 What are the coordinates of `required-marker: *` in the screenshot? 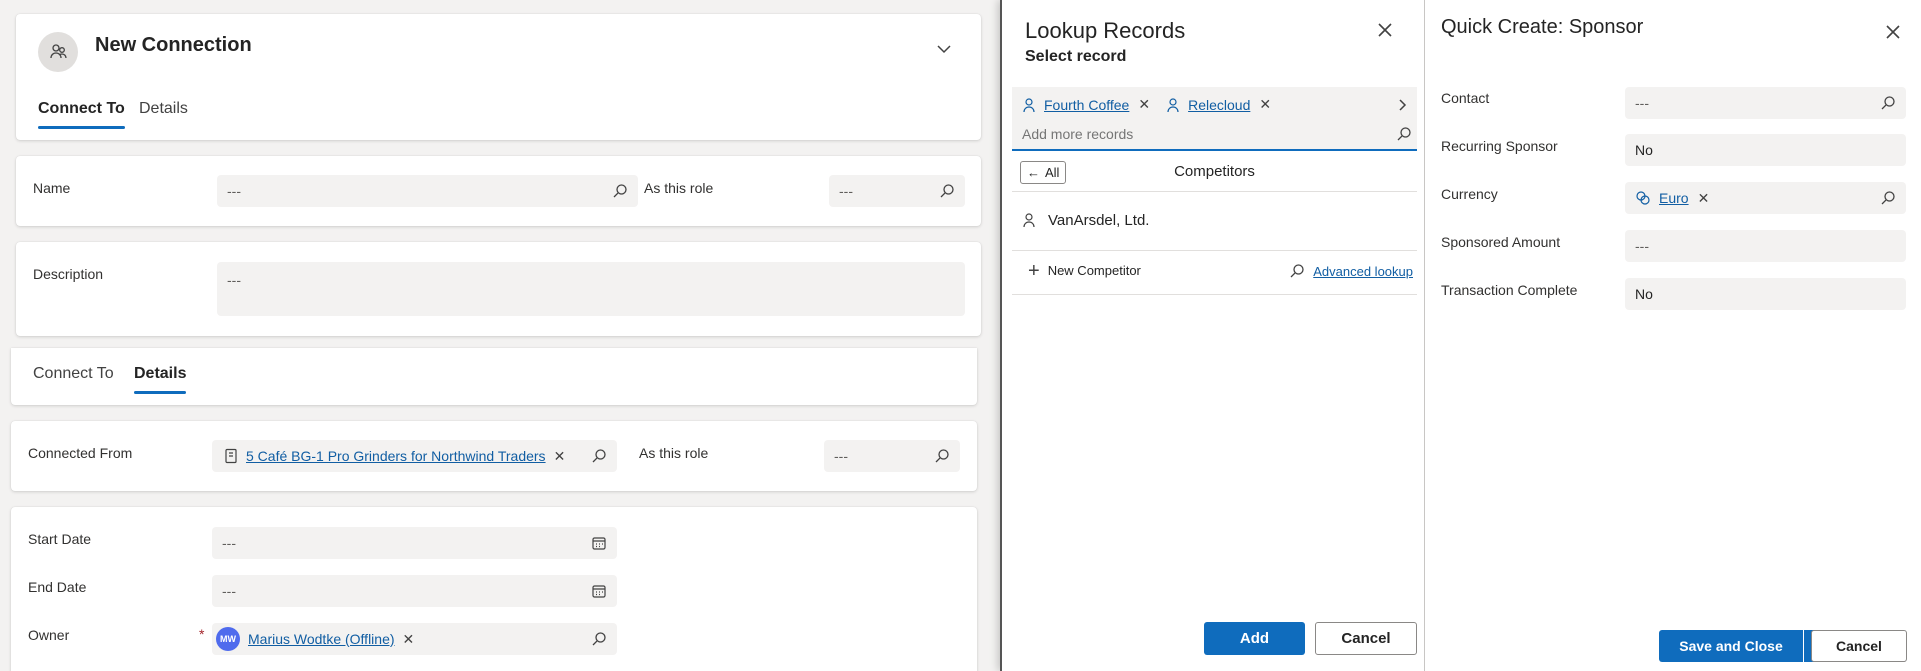 It's located at (202, 634).